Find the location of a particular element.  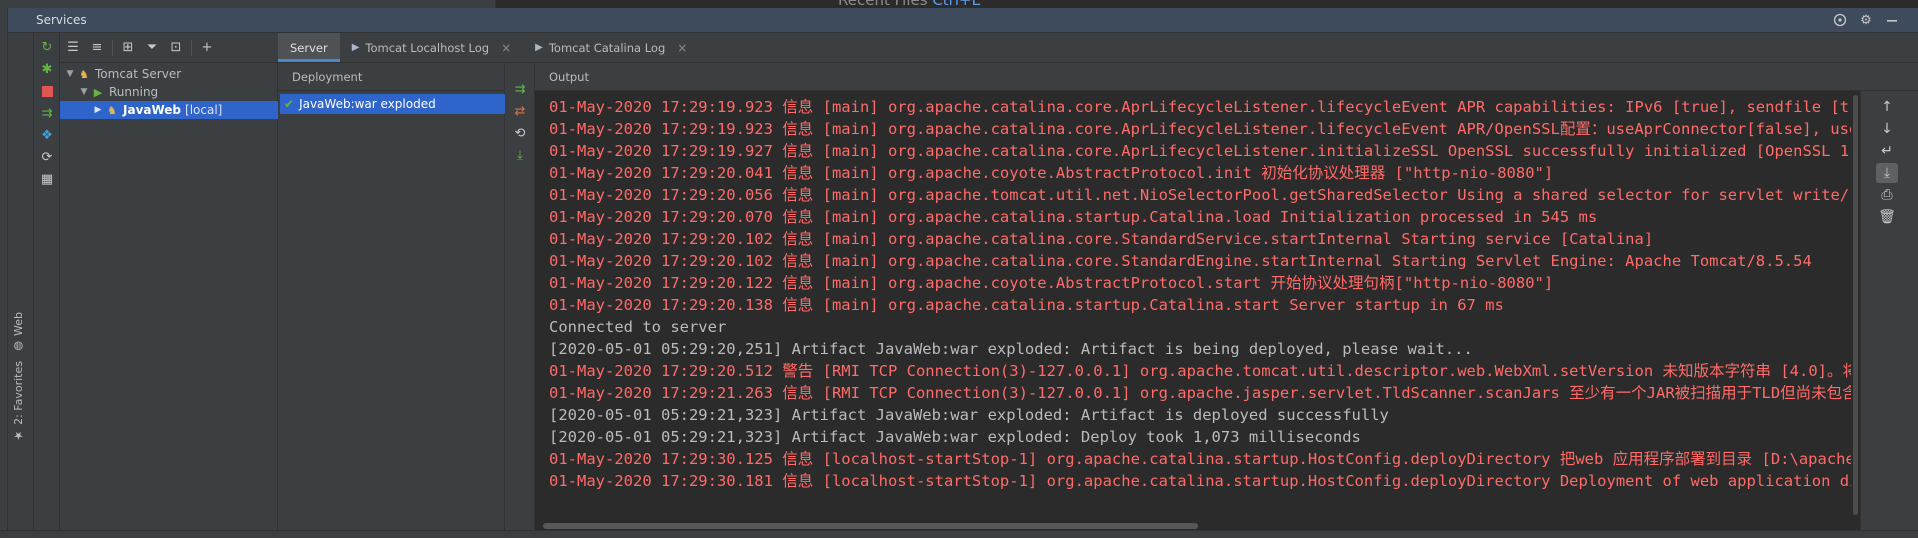

side-tool-stripe: ◍ Web ★ 2: Favorites is located at coordinates (21, 281).